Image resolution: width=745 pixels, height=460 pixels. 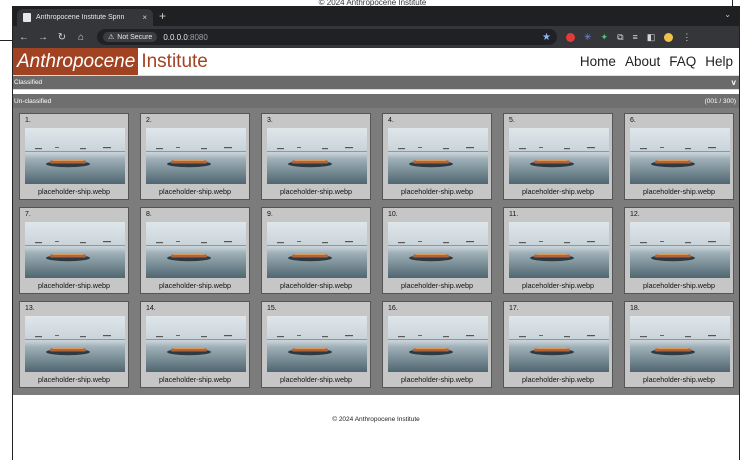 I want to click on close-tab-icon: ×, so click(x=144, y=17).